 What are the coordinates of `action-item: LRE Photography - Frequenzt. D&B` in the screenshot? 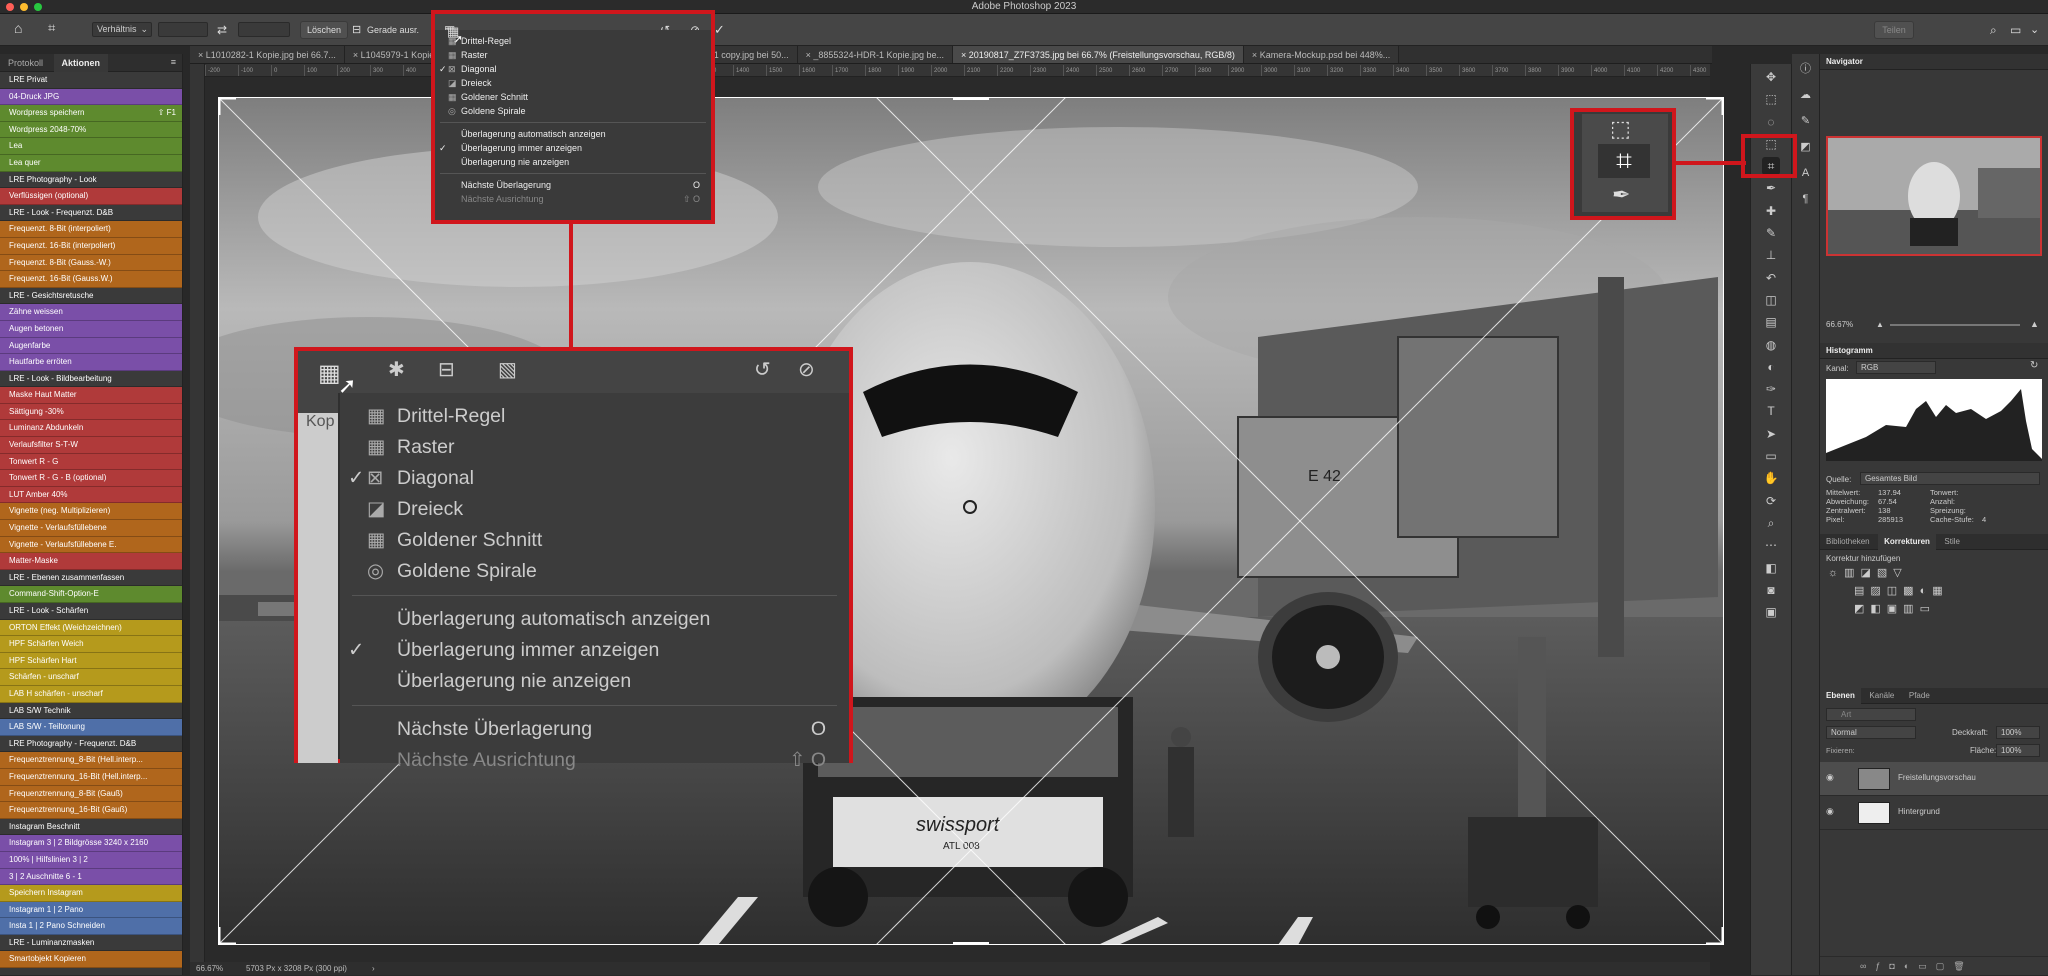 It's located at (91, 744).